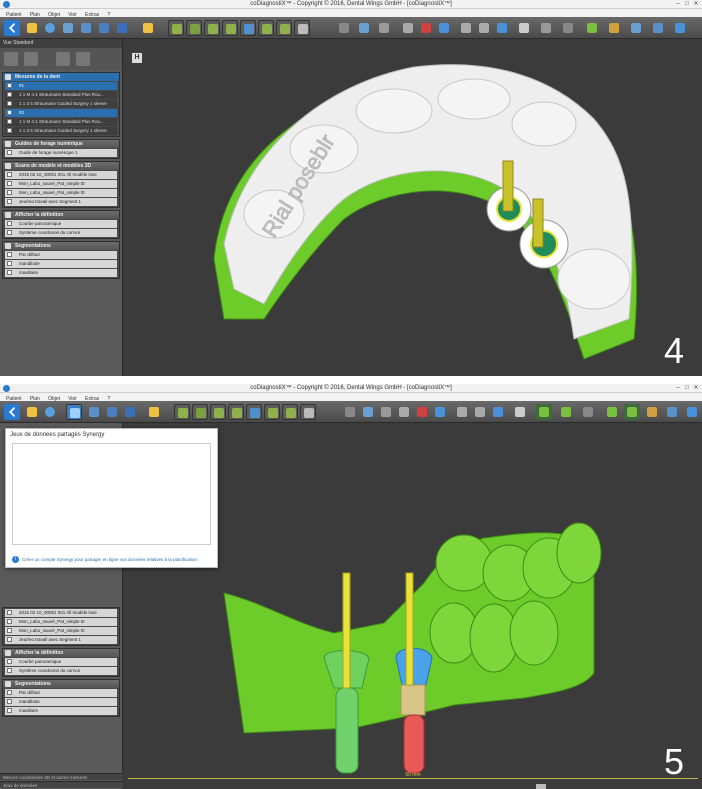 This screenshot has width=702, height=789. Describe the element at coordinates (31, 59) in the screenshot. I see `panel-tool-list-icon` at that location.